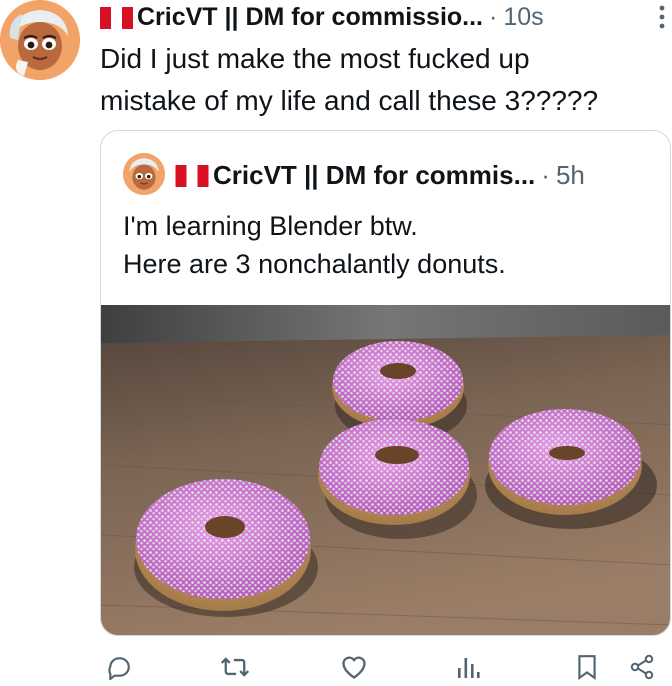  Describe the element at coordinates (523, 17) in the screenshot. I see `timestamp: 10s` at that location.